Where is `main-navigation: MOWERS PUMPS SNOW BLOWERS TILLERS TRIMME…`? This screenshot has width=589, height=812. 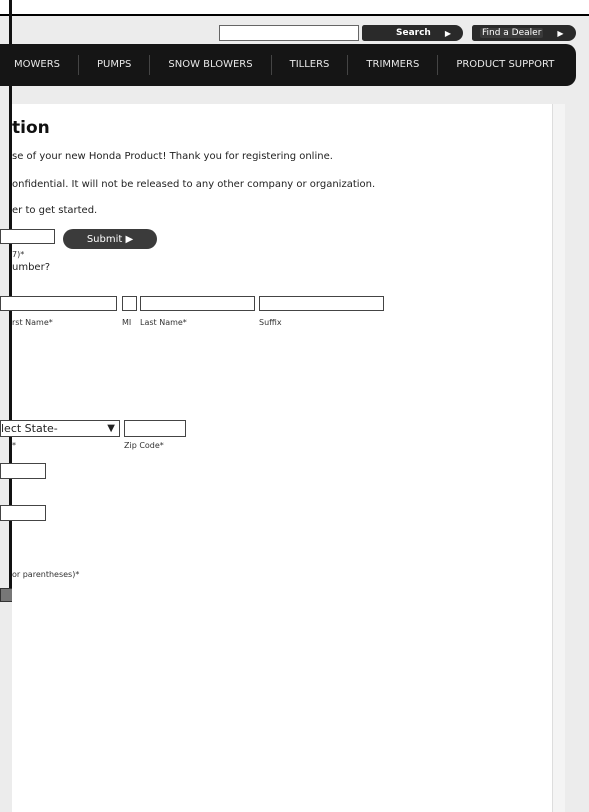
main-navigation: MOWERS PUMPS SNOW BLOWERS TILLERS TRIMME… is located at coordinates (288, 65).